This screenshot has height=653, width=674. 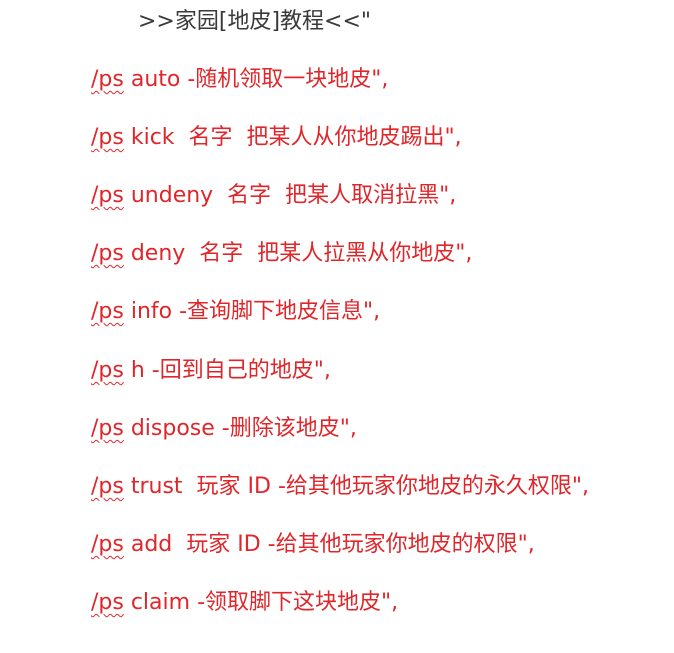 What do you see at coordinates (298, 253) in the screenshot?
I see `command-text: deny 名字 把某人拉黑从你地皮",` at bounding box center [298, 253].